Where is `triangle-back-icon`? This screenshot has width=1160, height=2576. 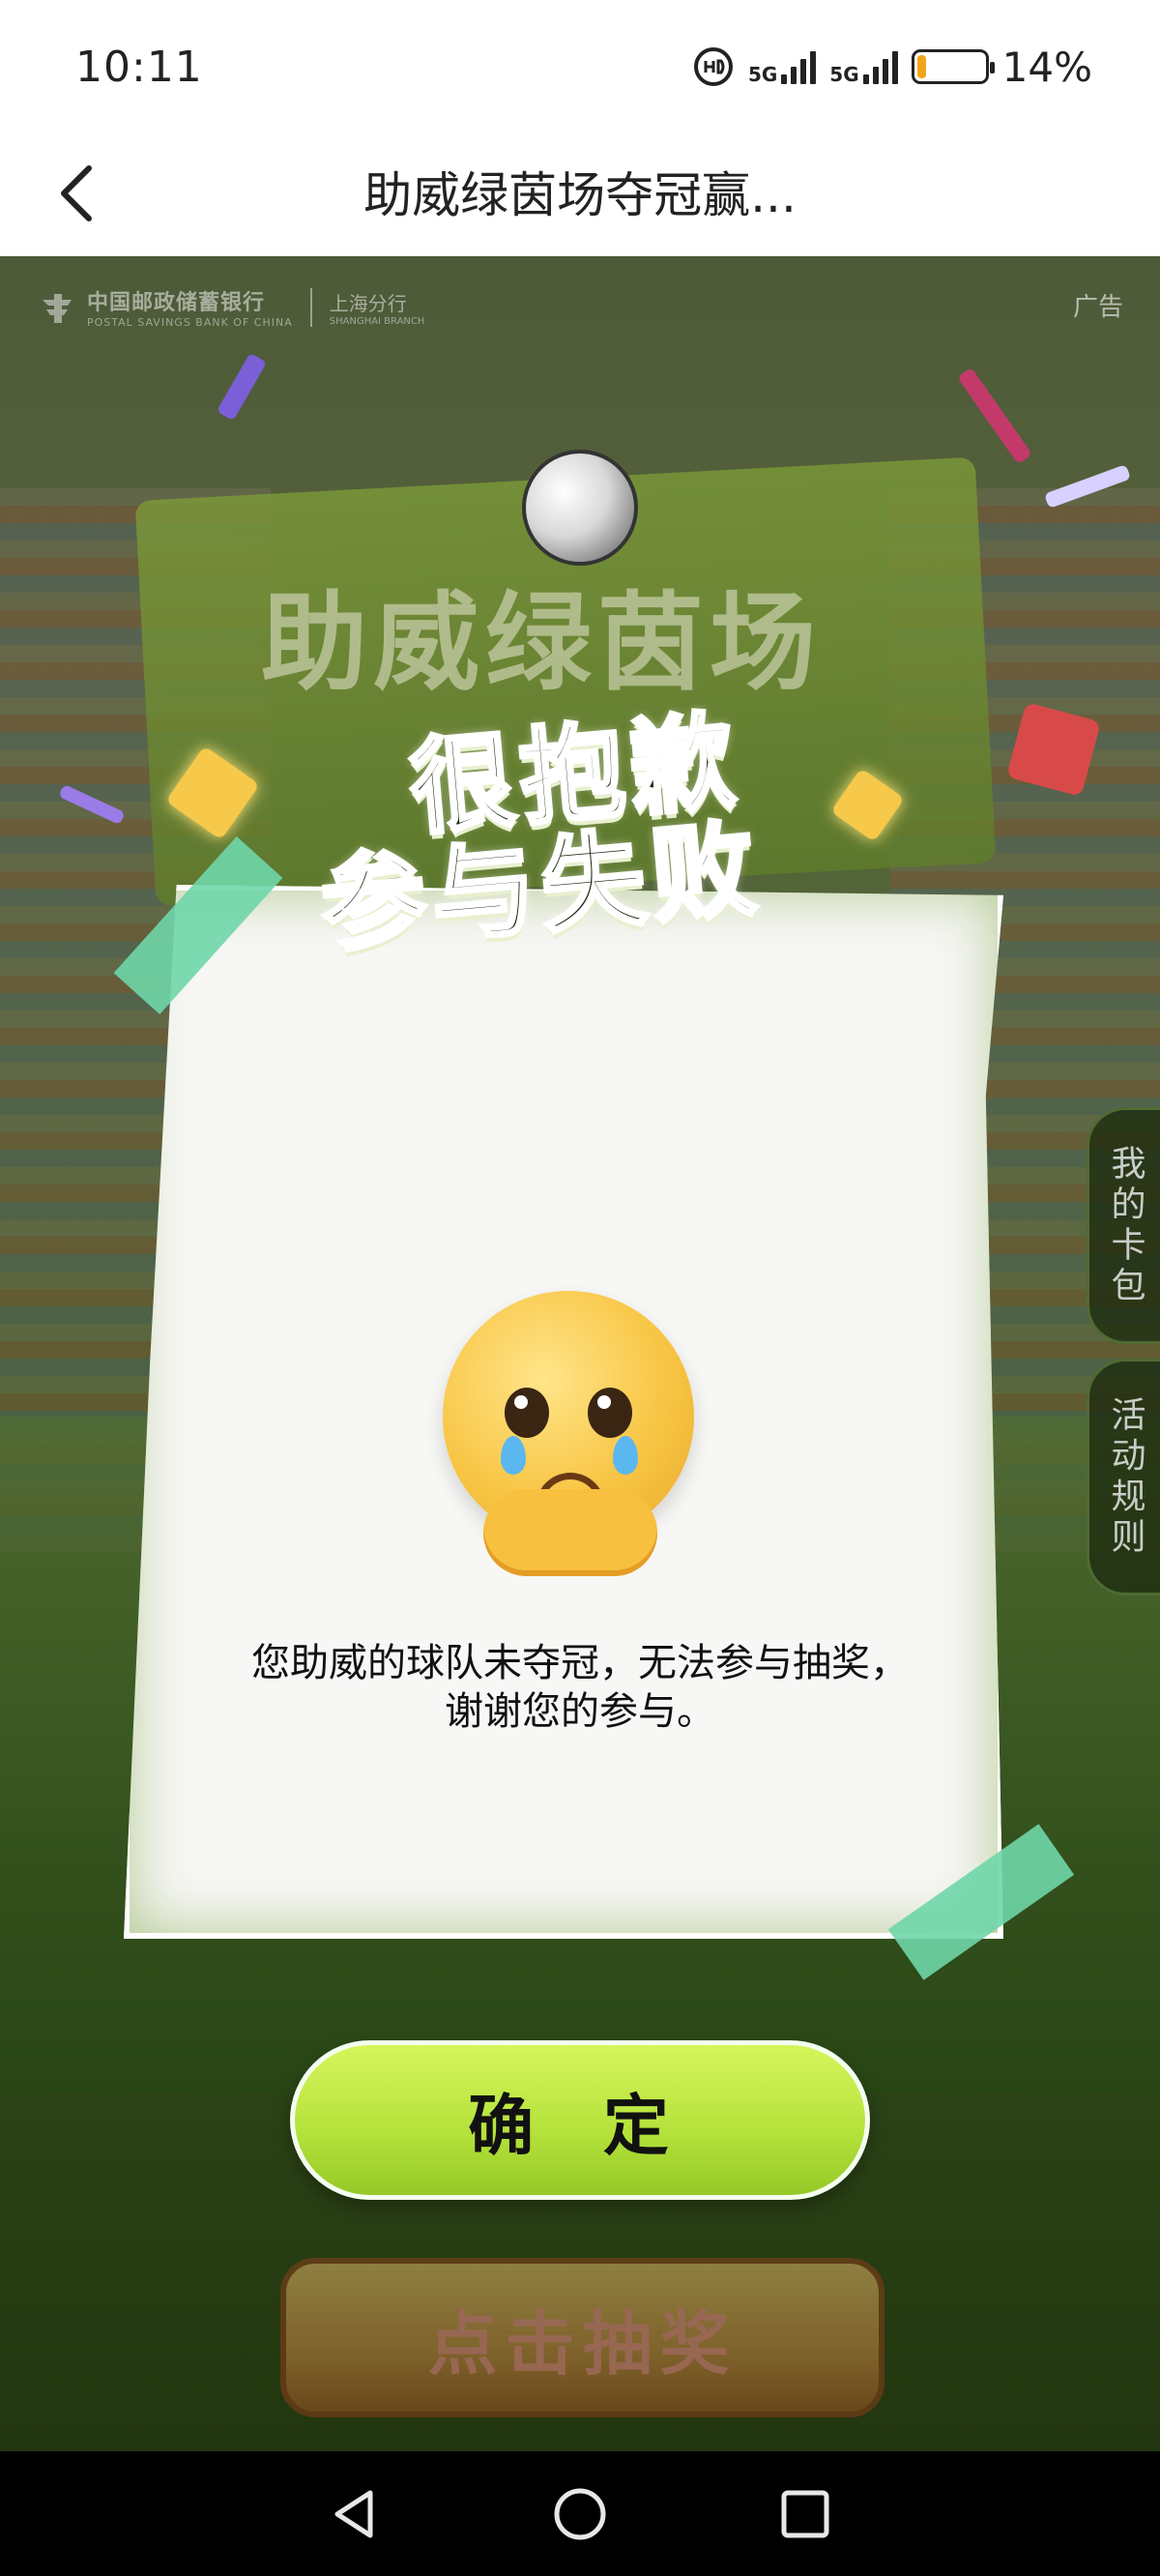
triangle-back-icon is located at coordinates (354, 2513).